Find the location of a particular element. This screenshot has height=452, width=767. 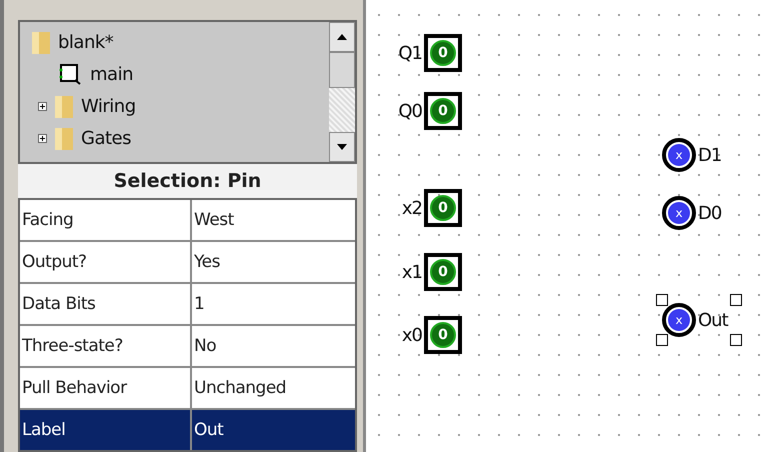

tree-item: main is located at coordinates (111, 74).